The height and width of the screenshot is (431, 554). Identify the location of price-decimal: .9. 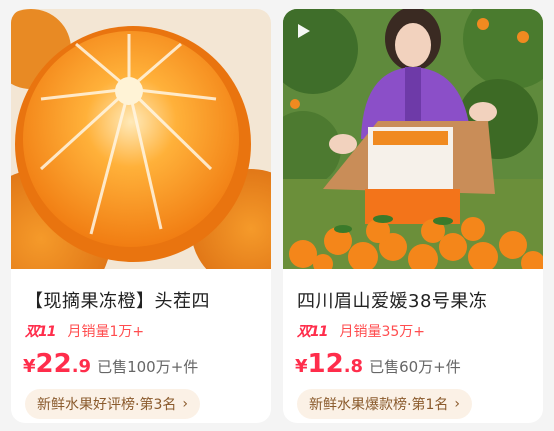
(81, 366).